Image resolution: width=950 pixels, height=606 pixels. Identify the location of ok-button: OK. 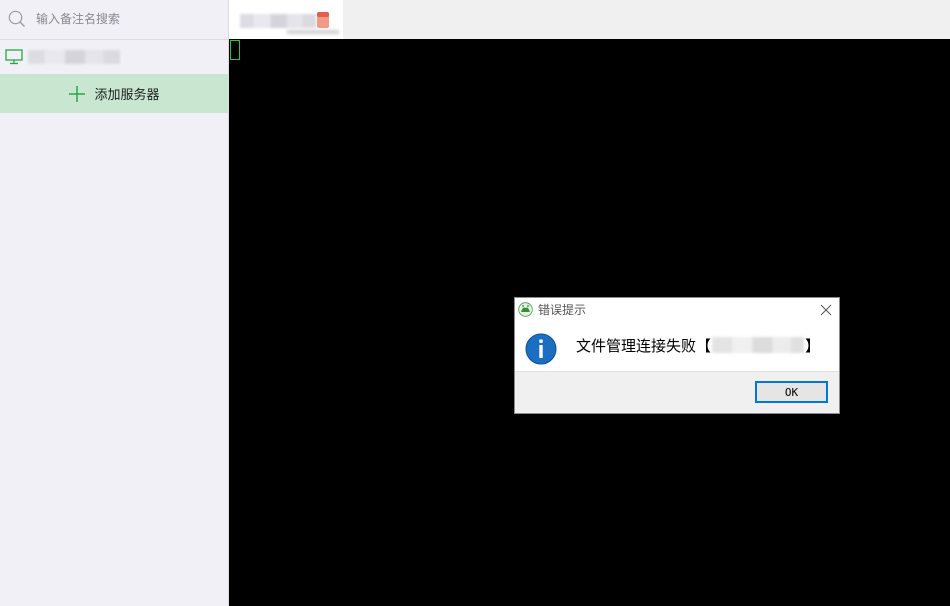
(791, 392).